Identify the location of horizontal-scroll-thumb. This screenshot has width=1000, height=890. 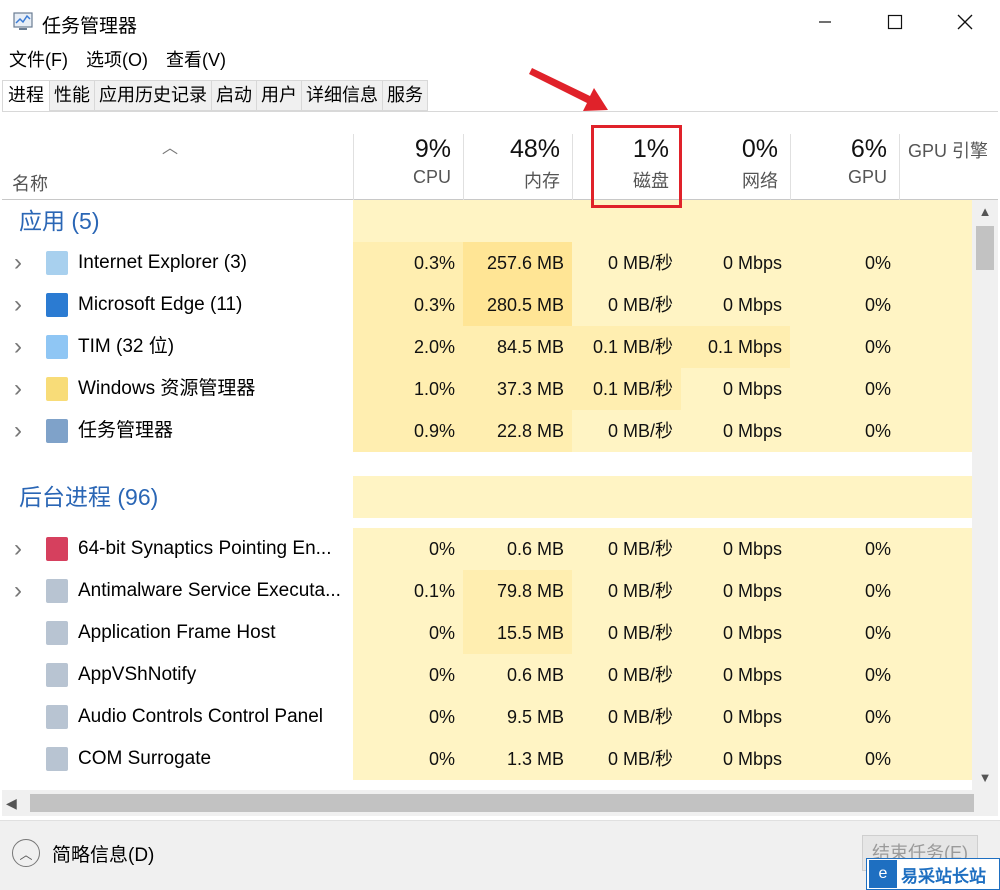
(502, 803).